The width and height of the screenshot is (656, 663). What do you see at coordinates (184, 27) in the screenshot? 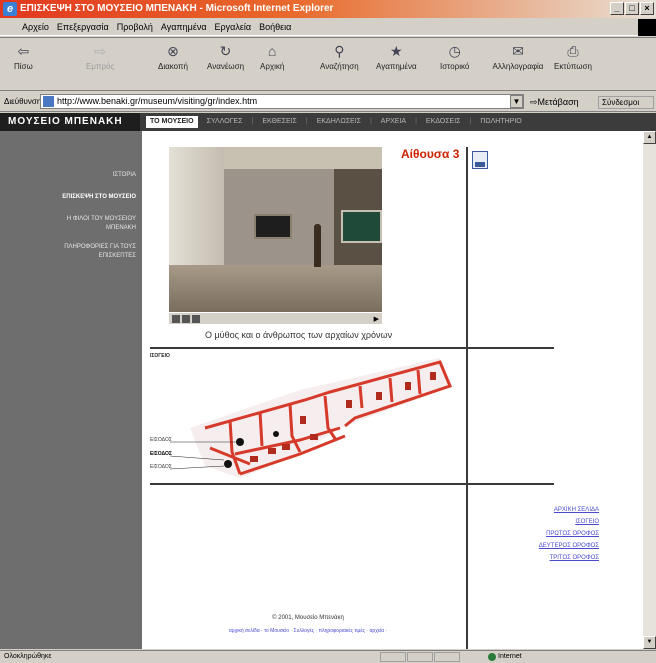
I see `menu-favorites: Αγαπημένα` at bounding box center [184, 27].